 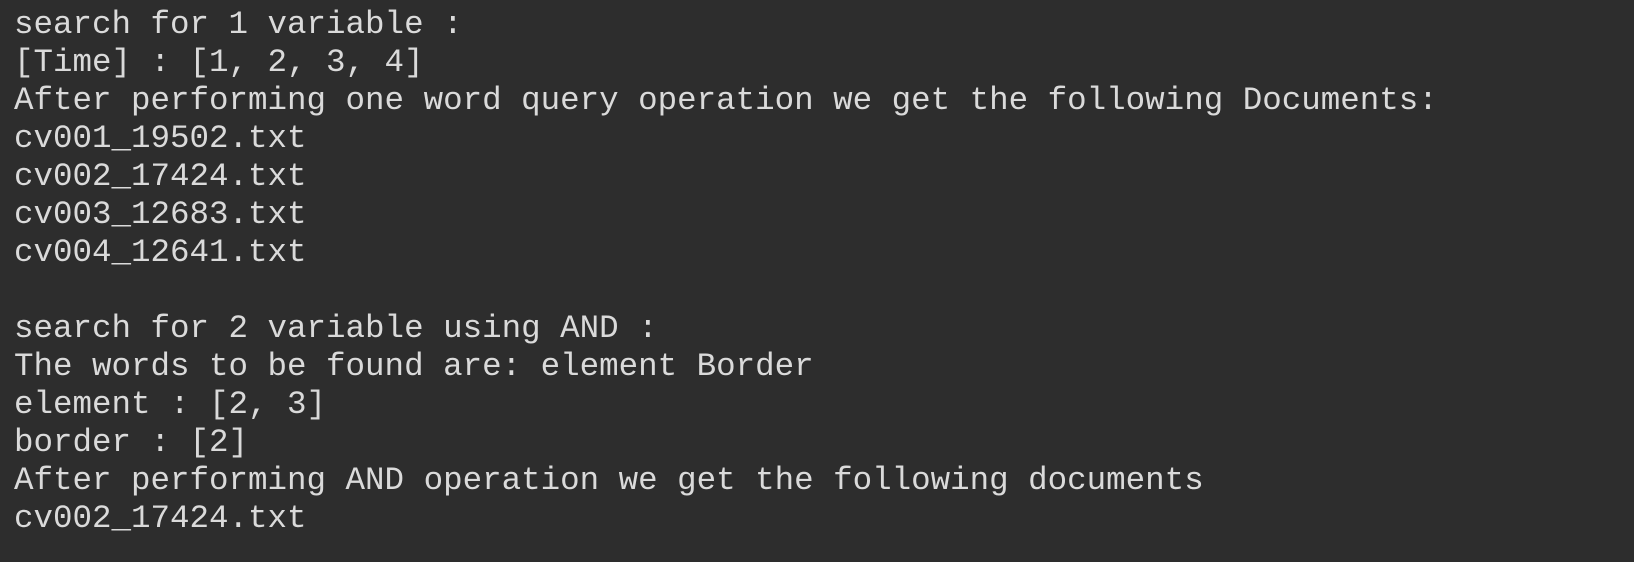 I want to click on result-document: cv003_12683.txt, so click(x=160, y=214).